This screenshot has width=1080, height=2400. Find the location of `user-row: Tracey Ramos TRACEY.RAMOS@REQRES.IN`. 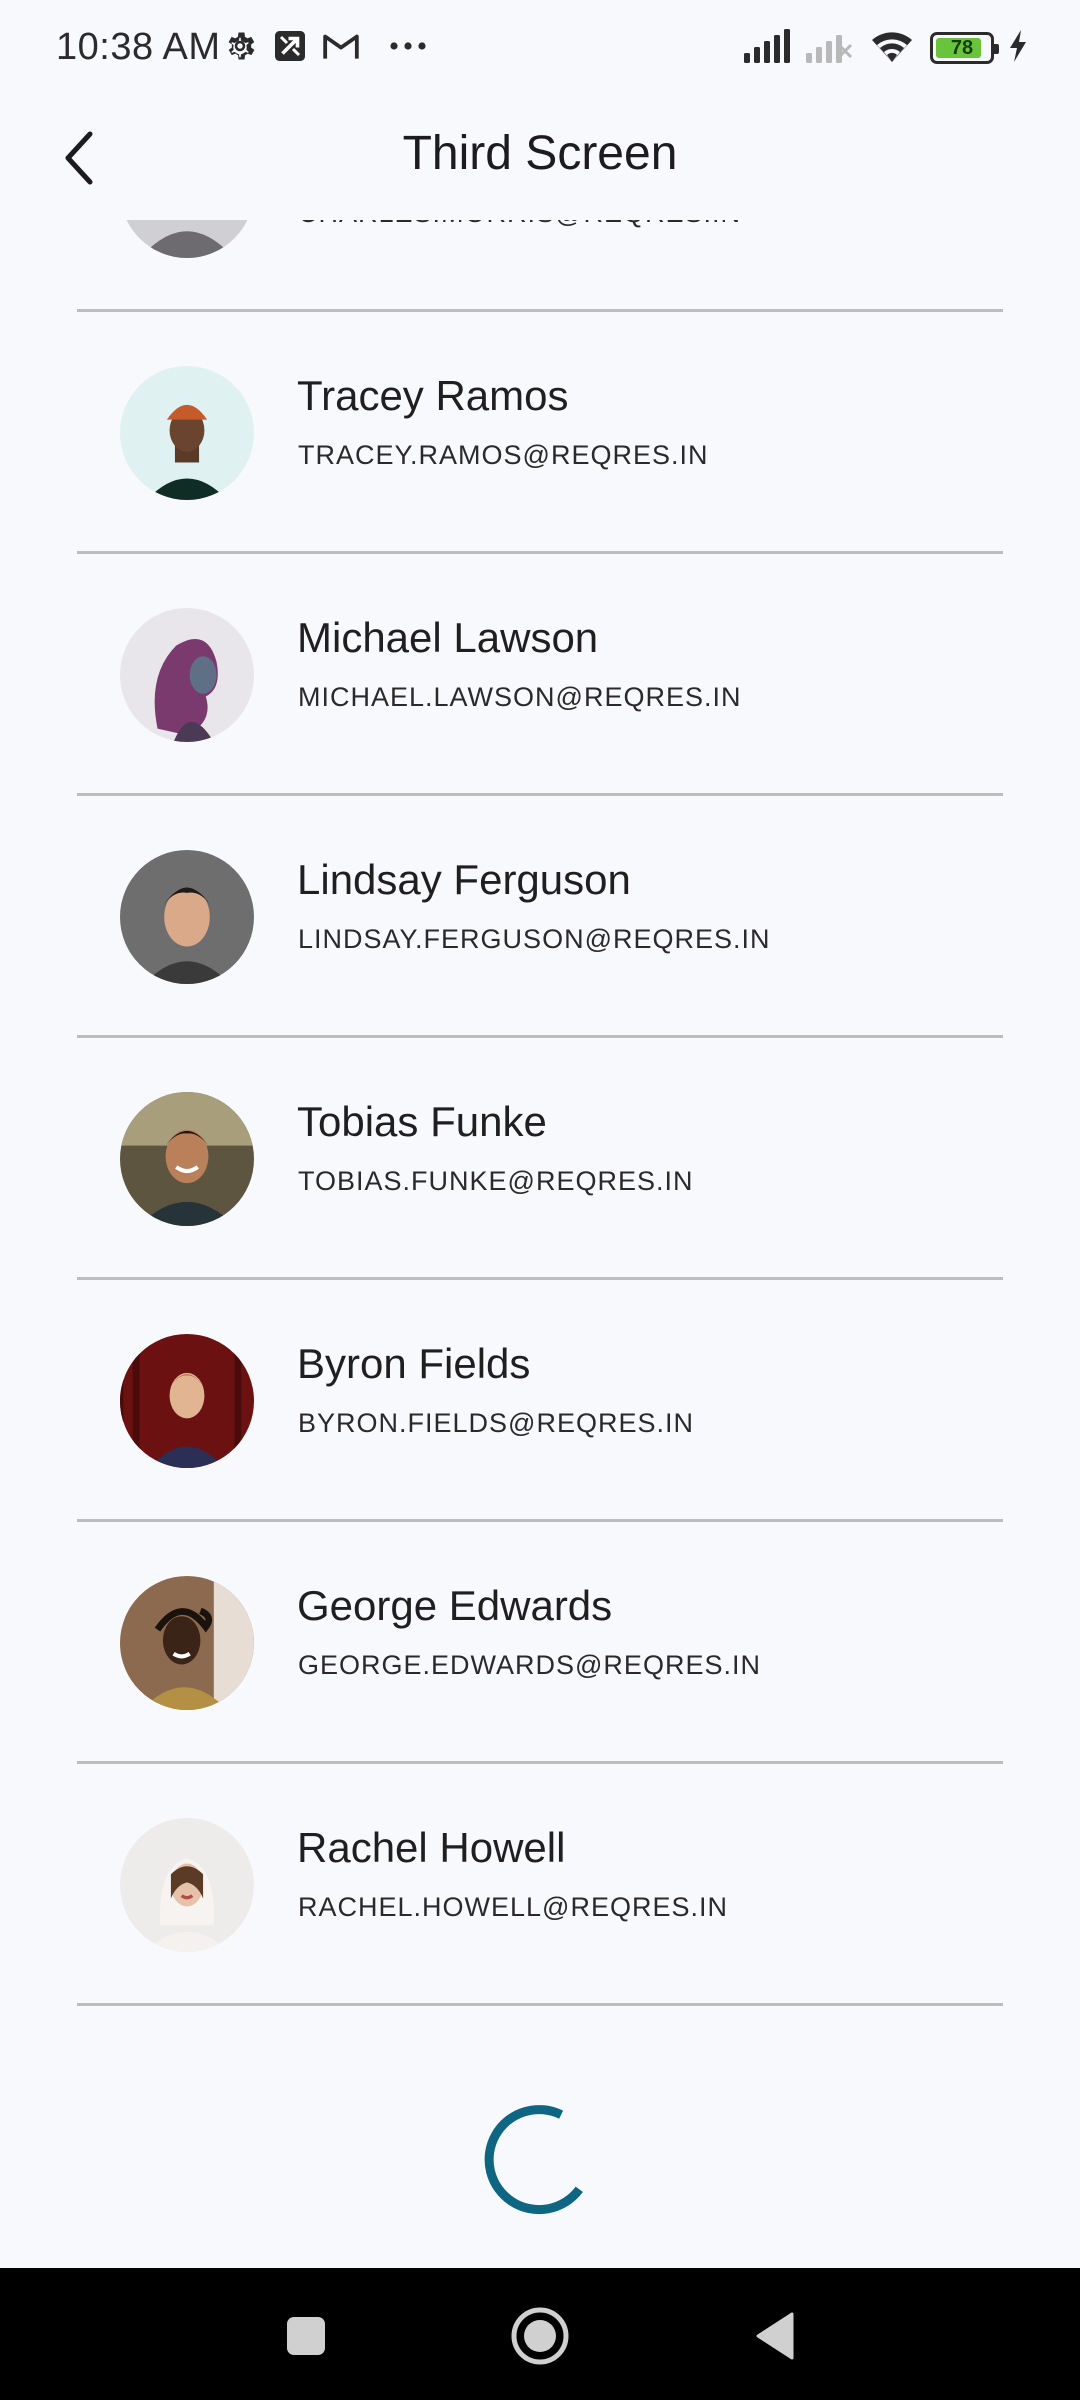

user-row: Tracey Ramos TRACEY.RAMOS@REQRES.IN is located at coordinates (540, 433).